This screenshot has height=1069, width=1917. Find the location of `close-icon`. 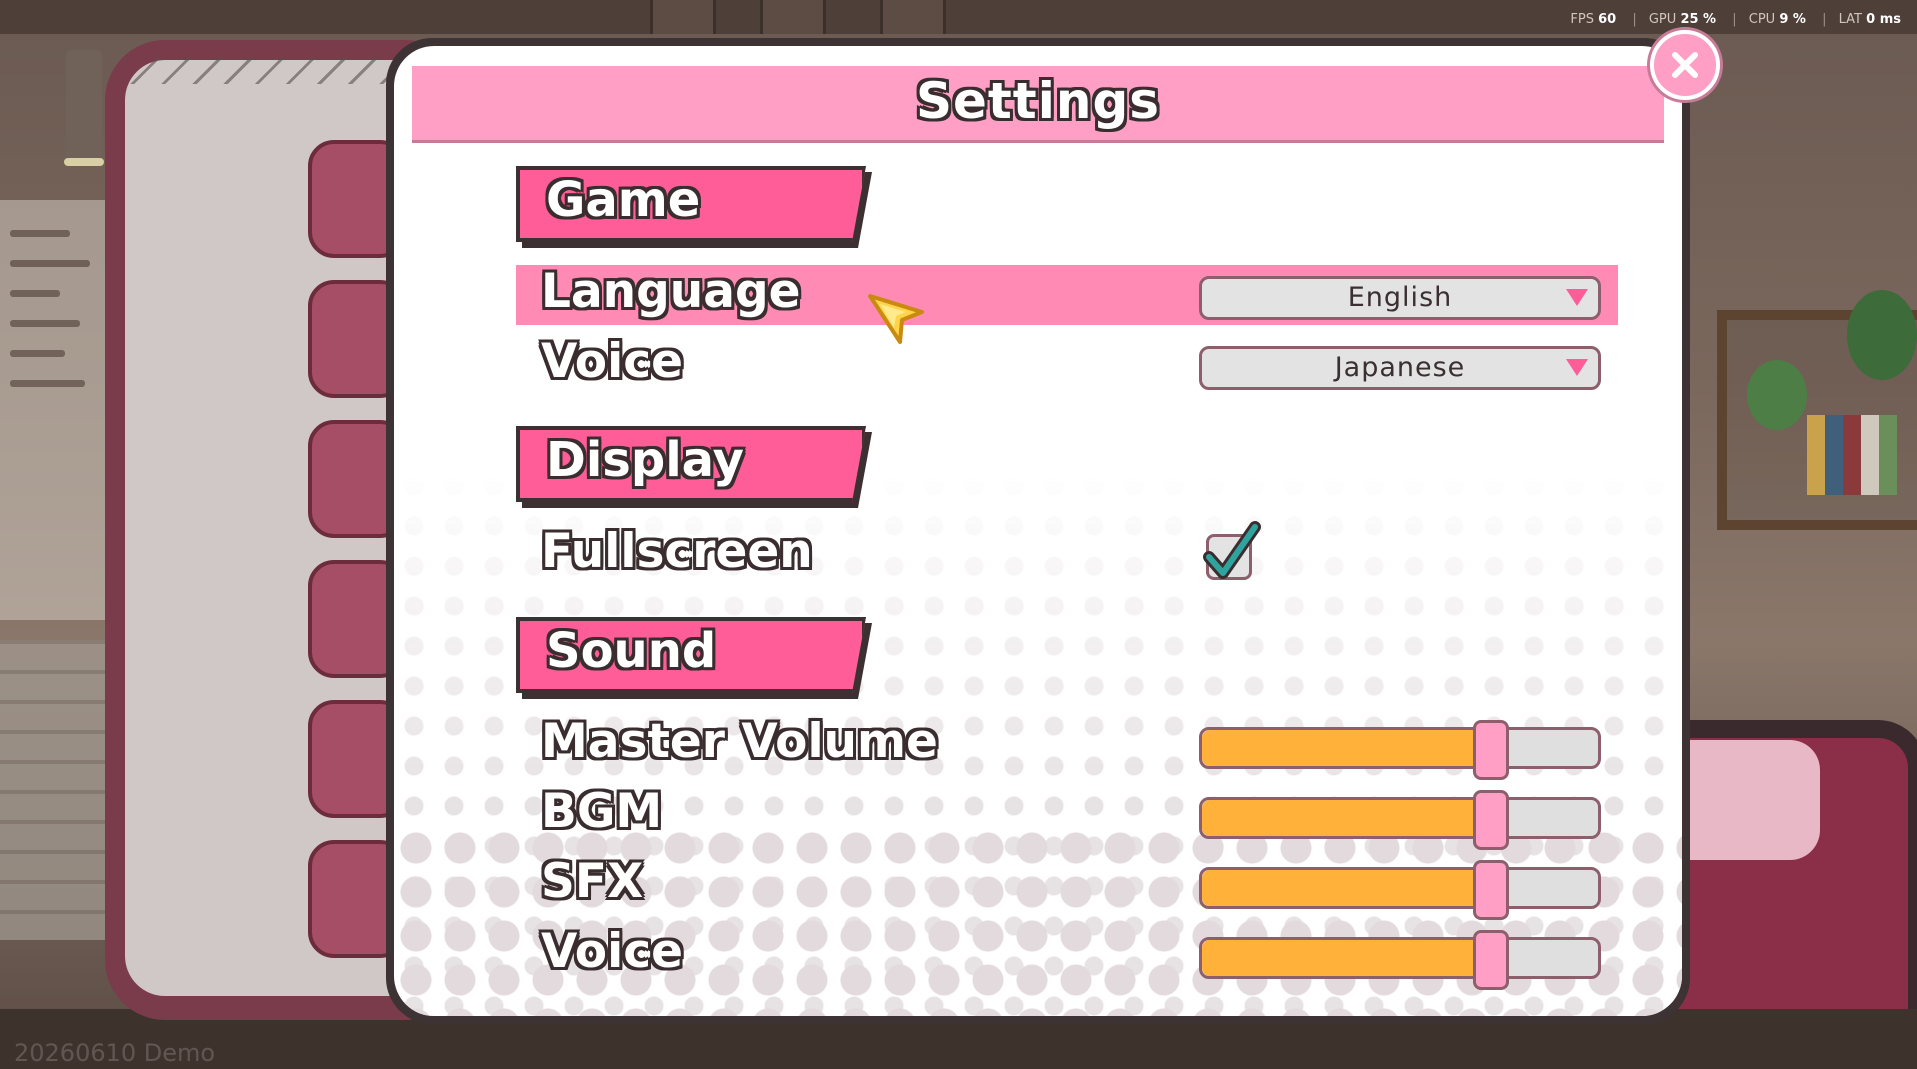

close-icon is located at coordinates (1685, 65).